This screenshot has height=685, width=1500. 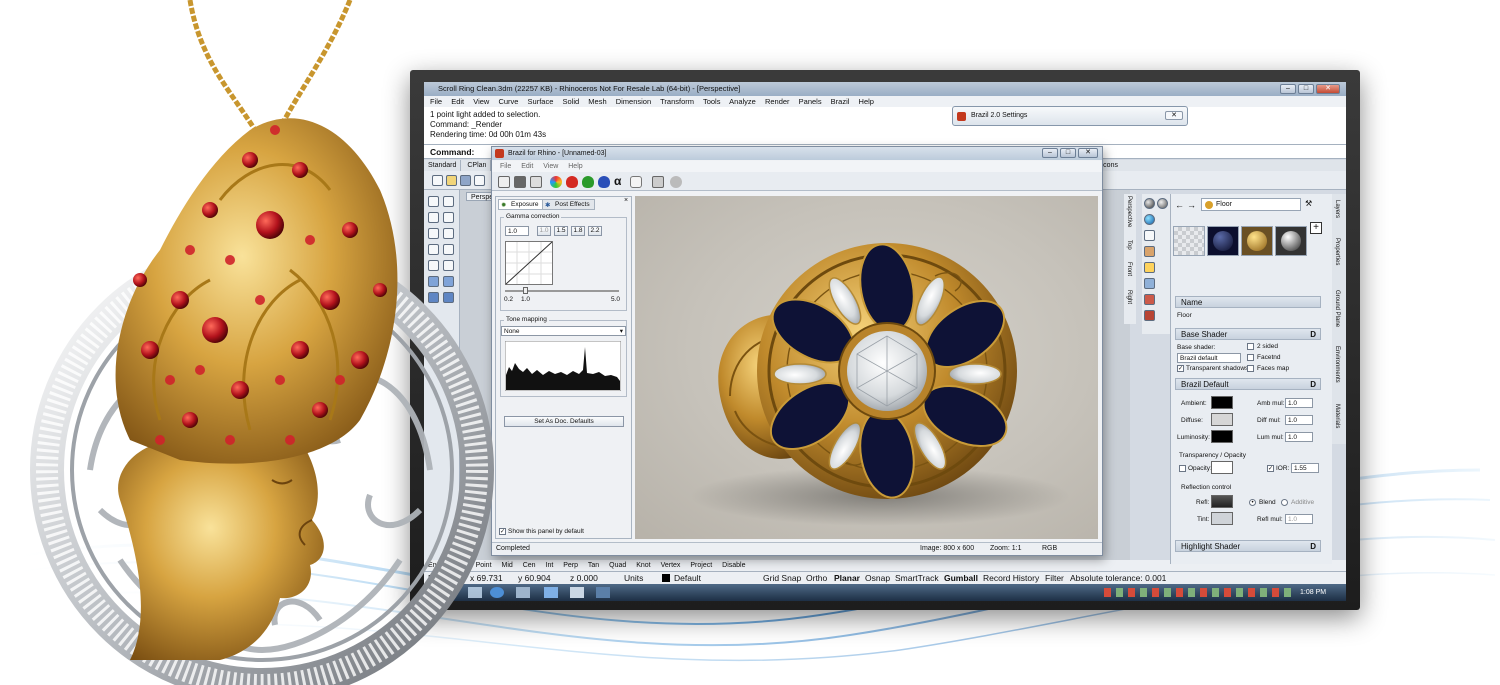 I want to click on opacity-checkbox, so click(x=1182, y=468).